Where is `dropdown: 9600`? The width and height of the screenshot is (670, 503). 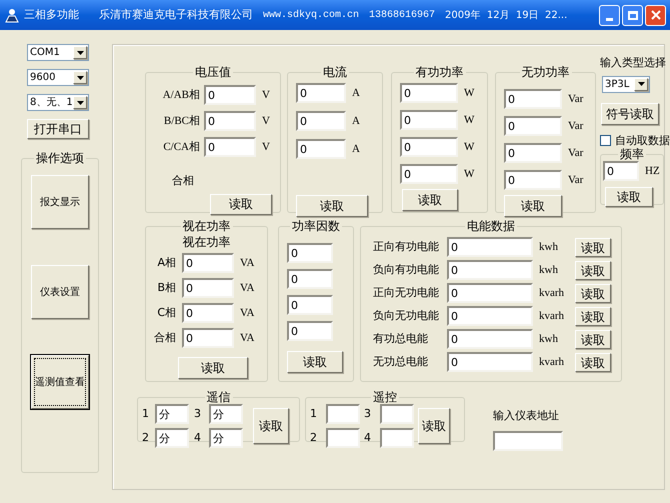 dropdown: 9600 is located at coordinates (58, 77).